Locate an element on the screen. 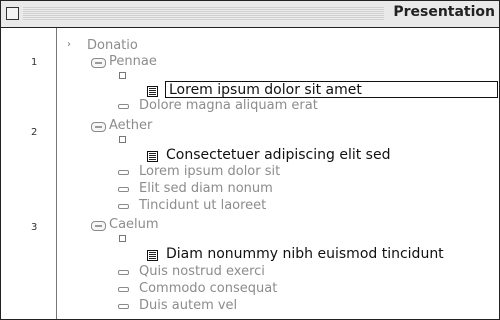 Image resolution: width=500 pixels, height=320 pixels. outline-item-label: Quis nostrud exerci is located at coordinates (202, 271).